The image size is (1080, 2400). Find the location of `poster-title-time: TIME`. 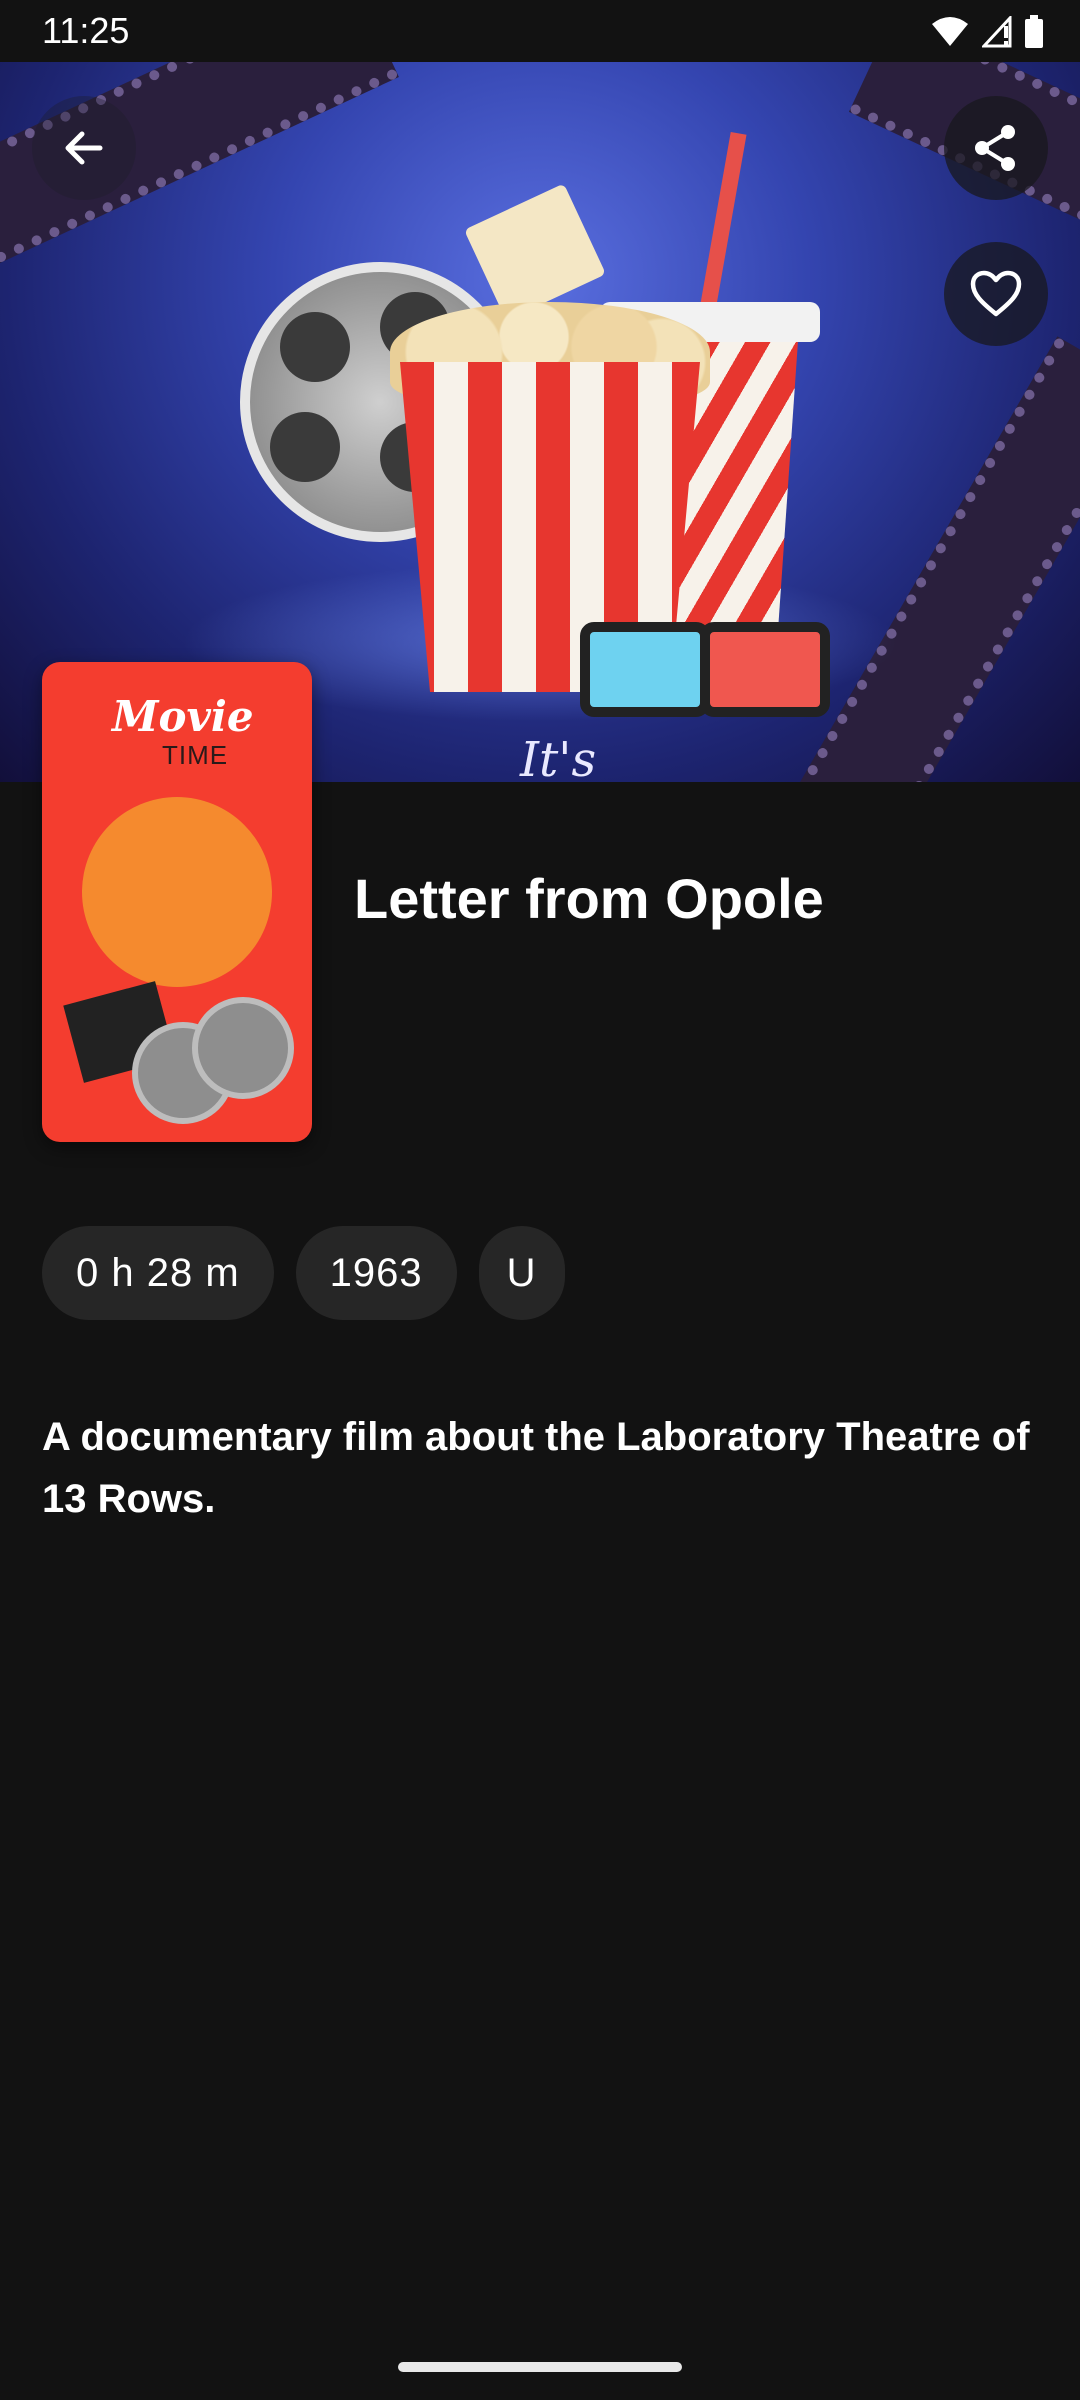

poster-title-time: TIME is located at coordinates (195, 755).